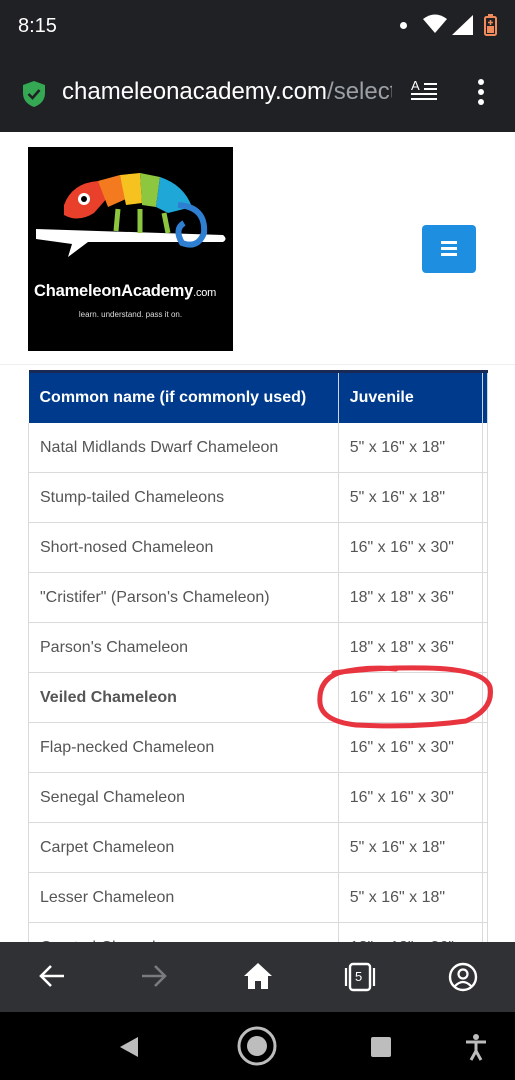  I want to click on cell-common-name: Flap-necked Chameleon, so click(183, 747).